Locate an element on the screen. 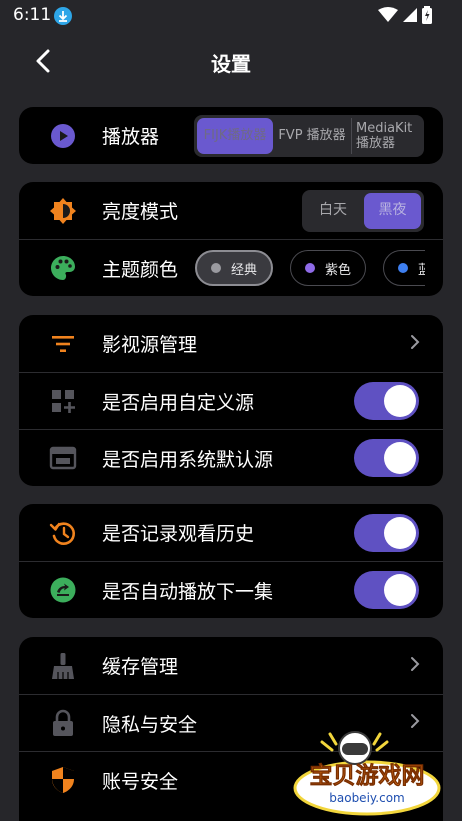 This screenshot has width=462, height=821. player-option-fvp-label: FVP 播放器 is located at coordinates (312, 135).